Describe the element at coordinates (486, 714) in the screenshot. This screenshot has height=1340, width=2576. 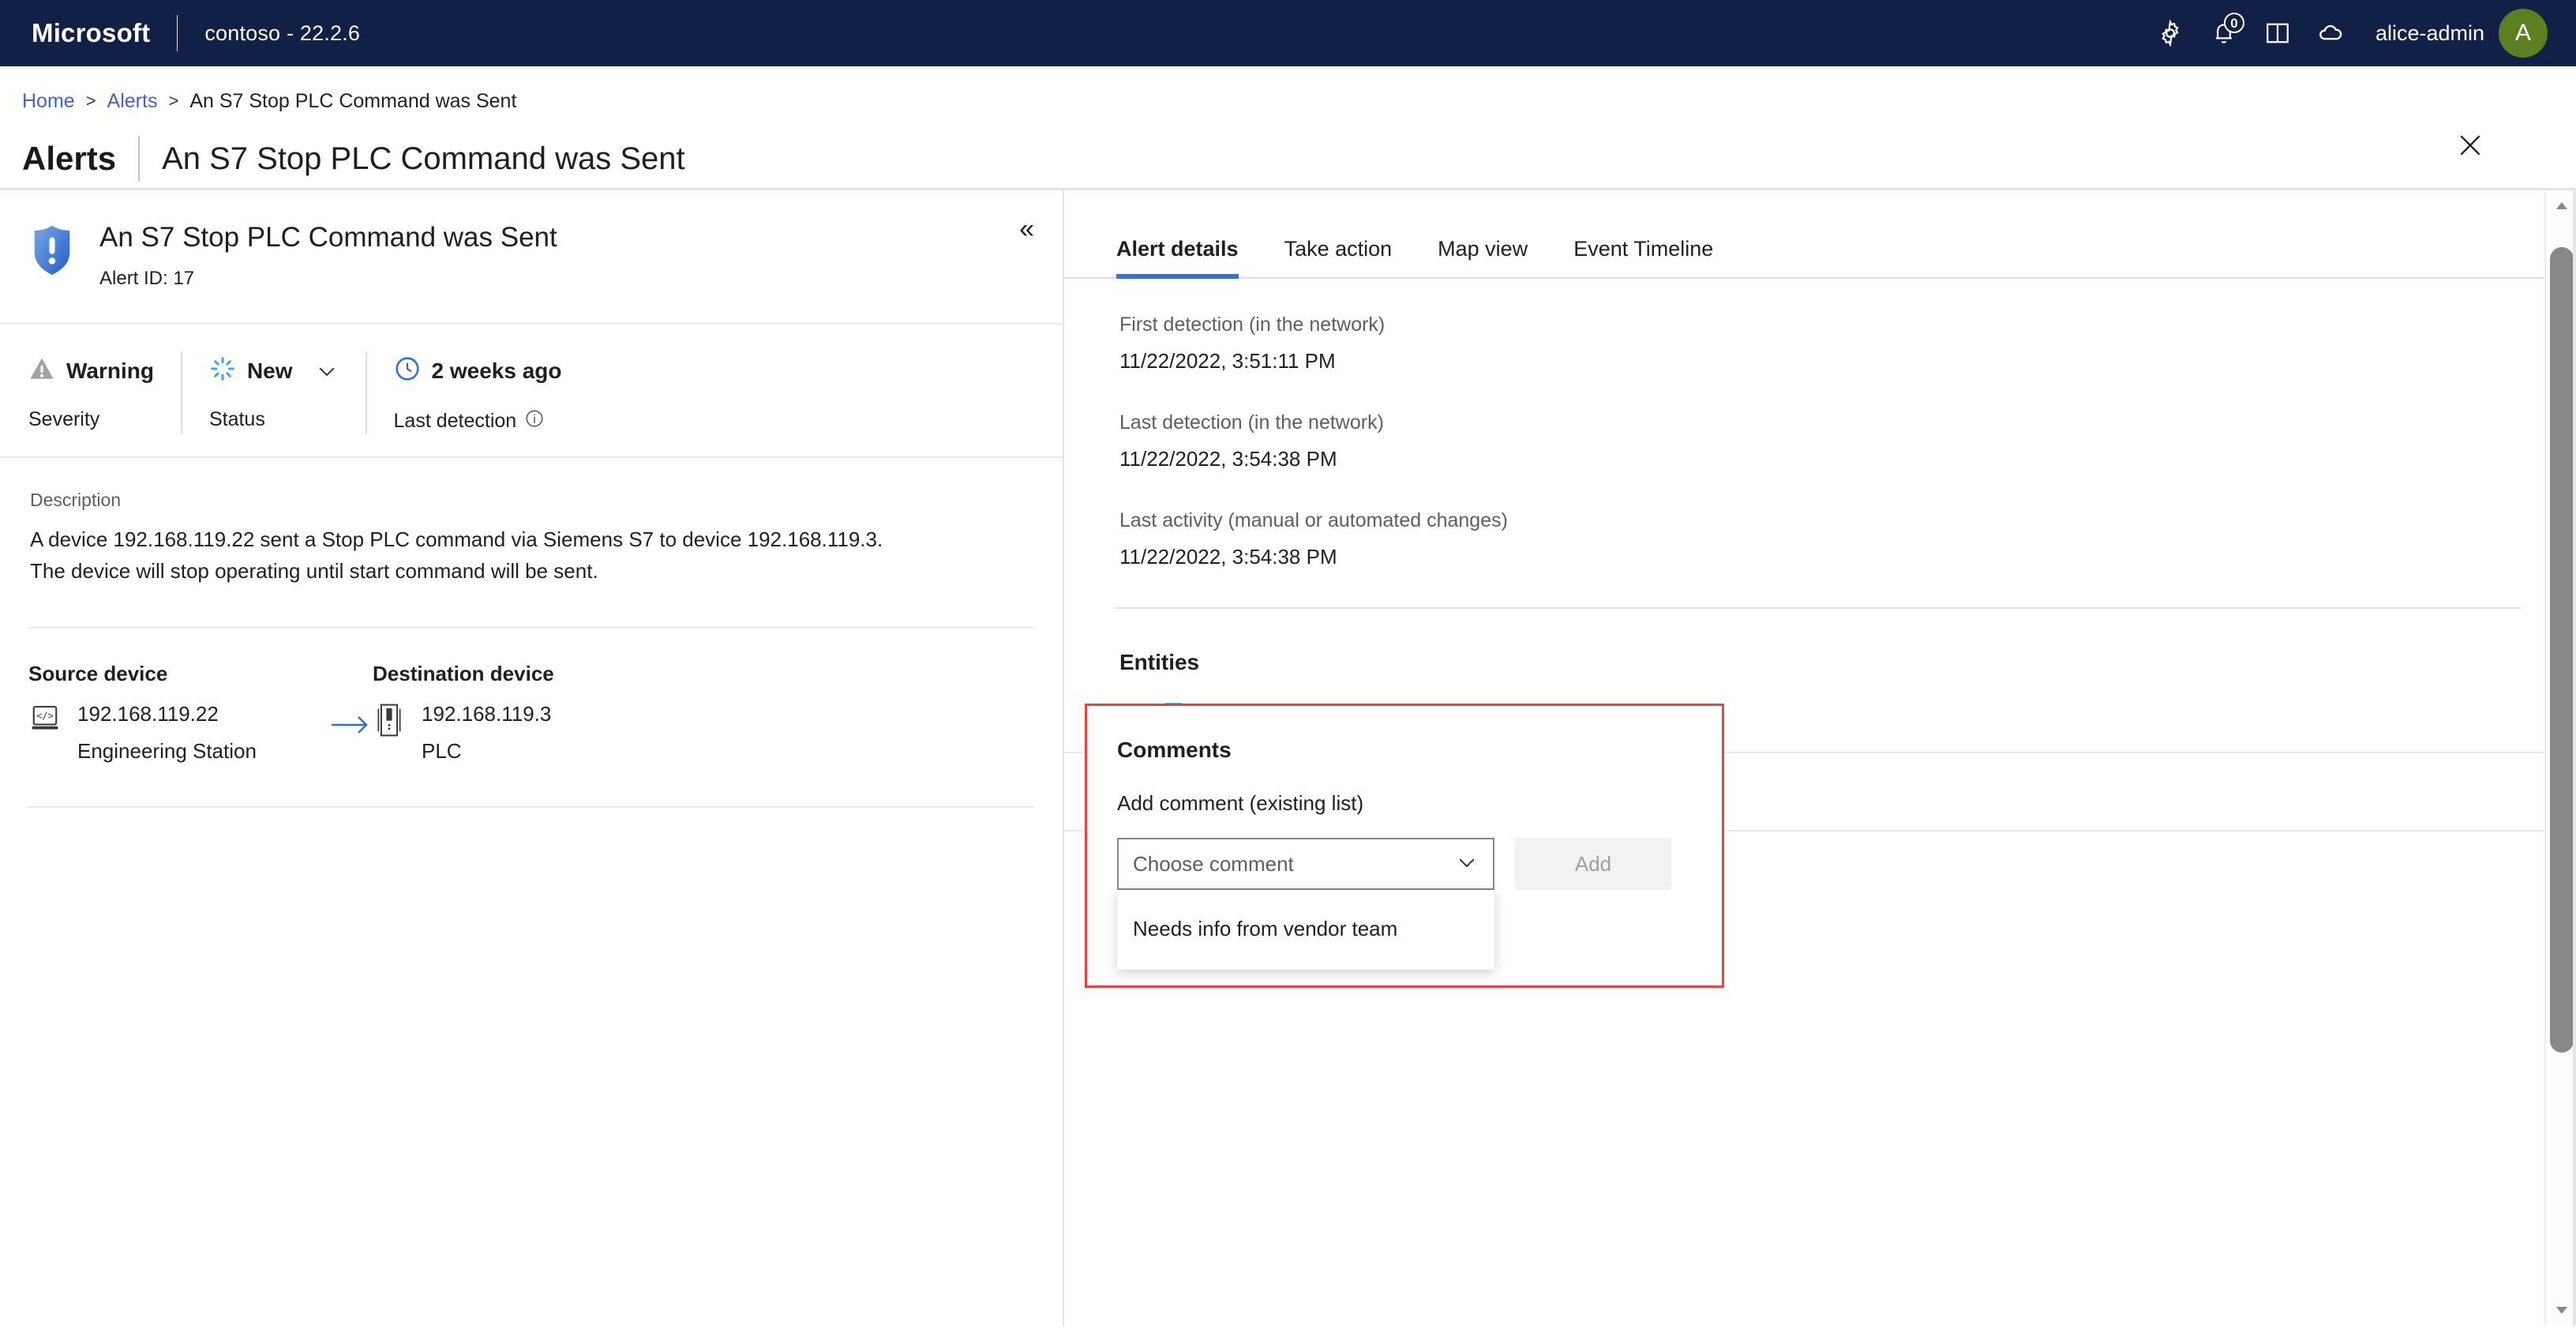
I see `destination-device-ip: 192.168.119.3` at that location.